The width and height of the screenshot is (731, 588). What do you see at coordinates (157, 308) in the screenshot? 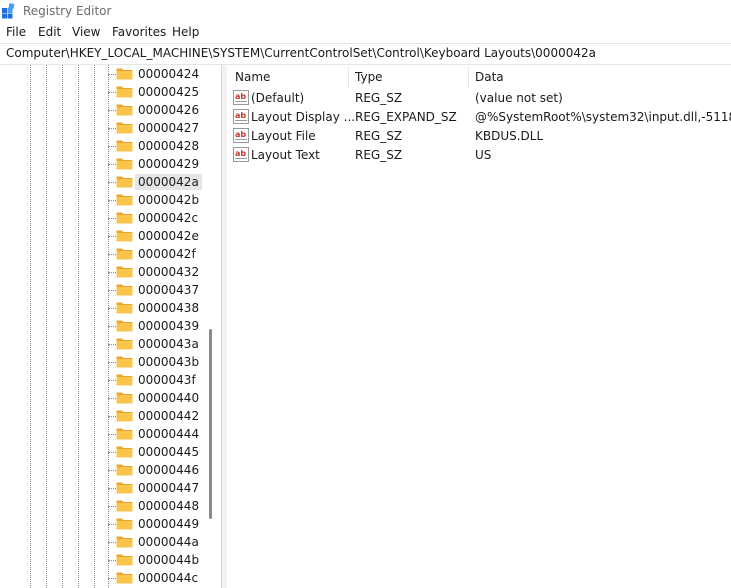
I see `tree-item: 00000438` at bounding box center [157, 308].